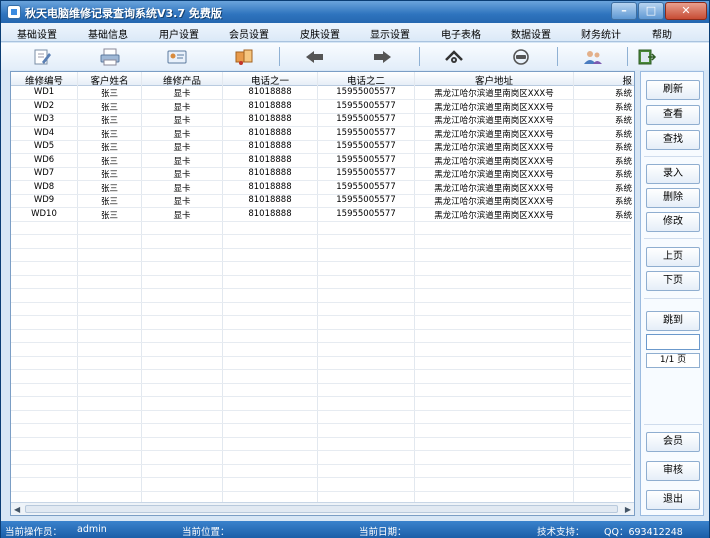 Image resolution: width=710 pixels, height=538 pixels. I want to click on menu-display-settings: 显示设置, so click(390, 33).